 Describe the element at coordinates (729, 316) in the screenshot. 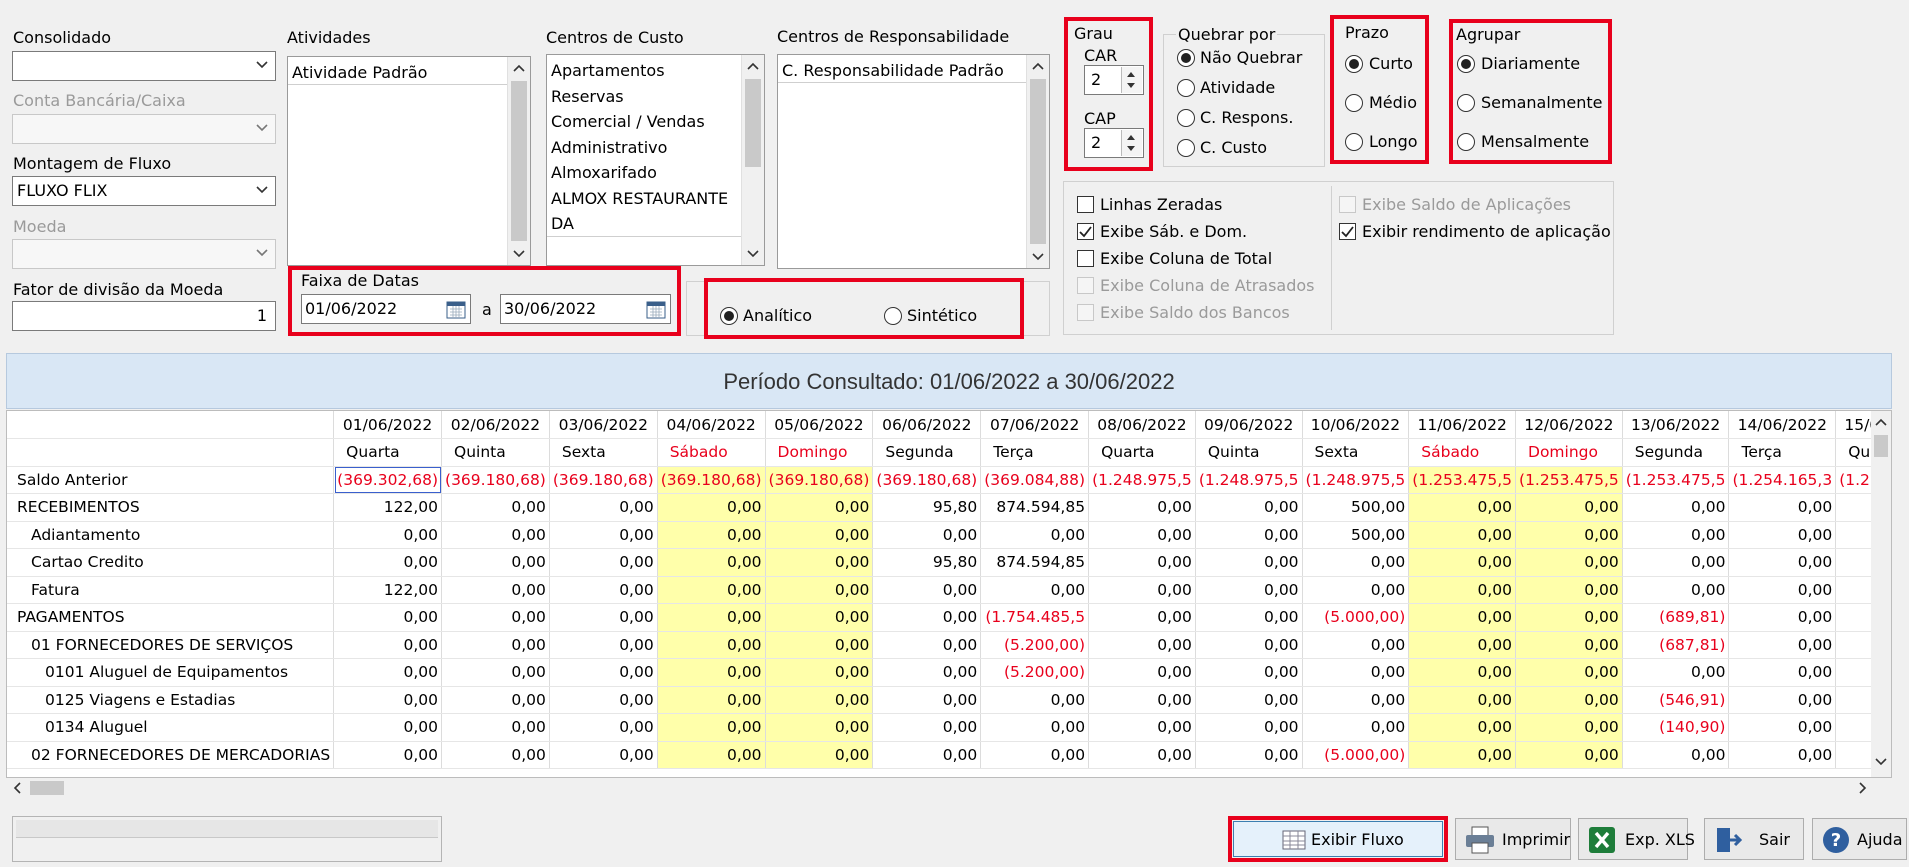

I see `analitico-radio` at that location.